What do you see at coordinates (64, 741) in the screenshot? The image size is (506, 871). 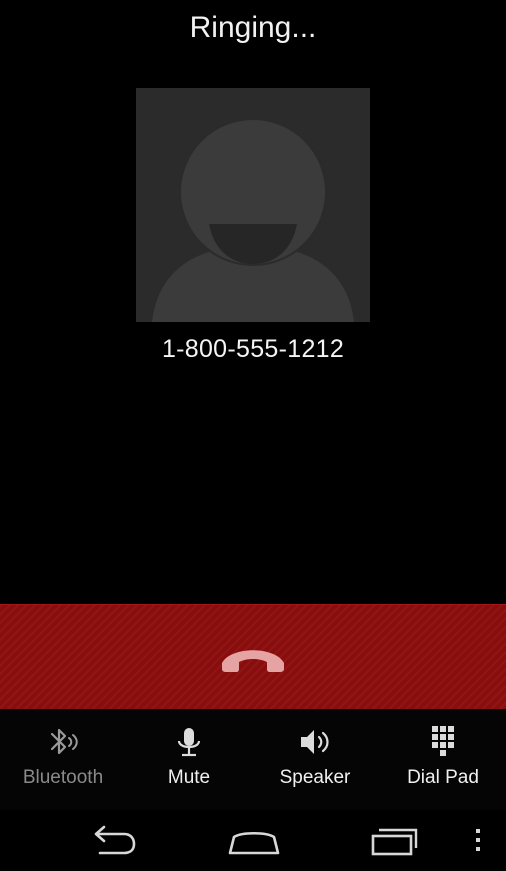 I see `bluetooth-icon` at bounding box center [64, 741].